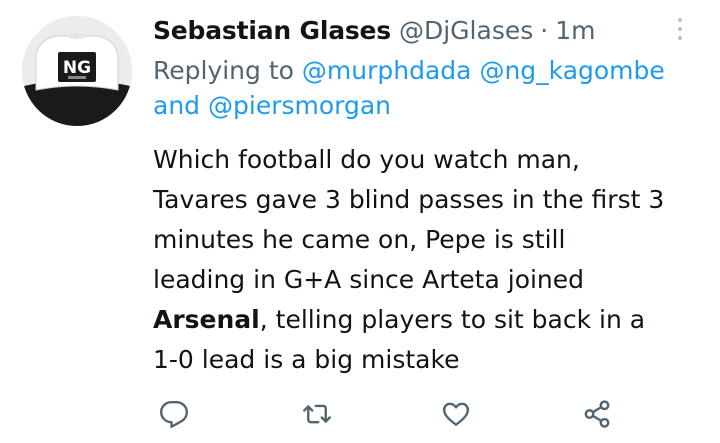 This screenshot has height=443, width=720. I want to click on mention-link: @piersmorgan, so click(299, 105).